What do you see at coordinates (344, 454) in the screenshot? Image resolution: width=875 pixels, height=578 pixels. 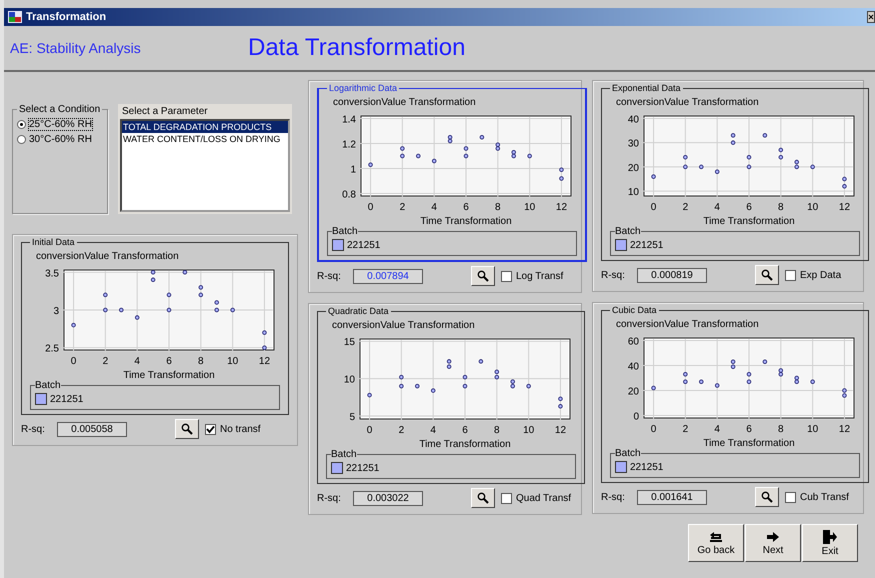 I see `group-label: Batch` at bounding box center [344, 454].